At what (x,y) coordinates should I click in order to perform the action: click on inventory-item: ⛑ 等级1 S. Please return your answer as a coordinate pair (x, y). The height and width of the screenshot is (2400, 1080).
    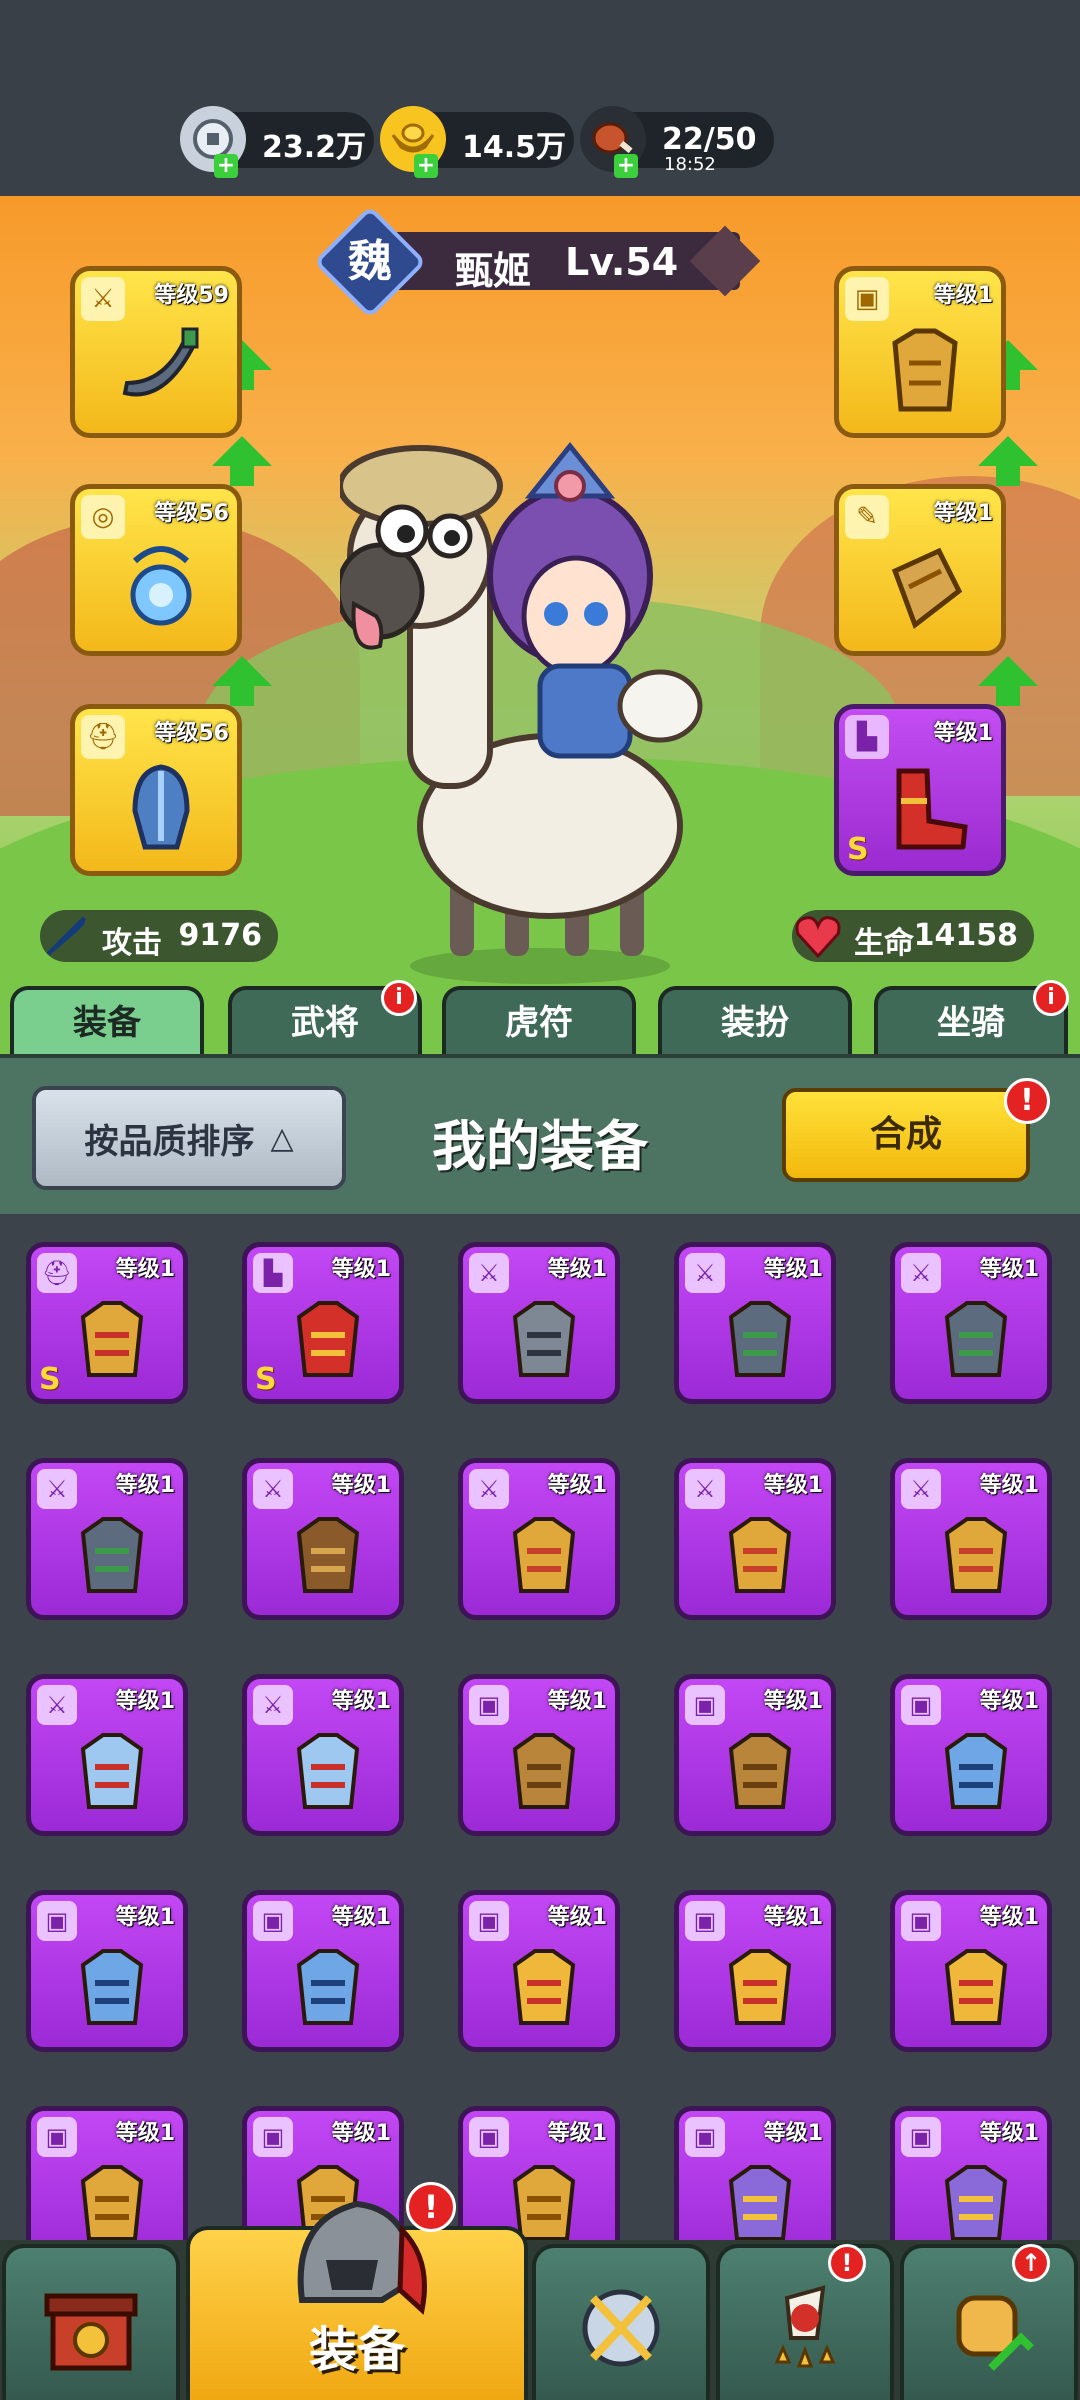
    Looking at the image, I should click on (107, 1323).